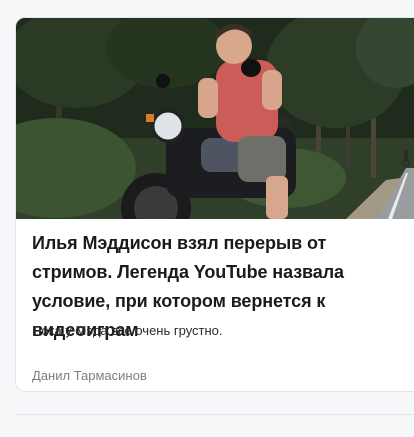 This screenshot has width=414, height=437. I want to click on article-lead: Пока у Мэда всё очень грустно., so click(127, 330).